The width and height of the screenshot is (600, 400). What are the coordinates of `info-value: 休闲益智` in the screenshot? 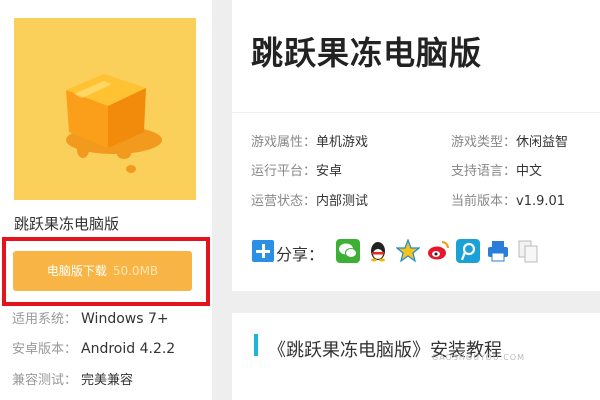 It's located at (542, 142).